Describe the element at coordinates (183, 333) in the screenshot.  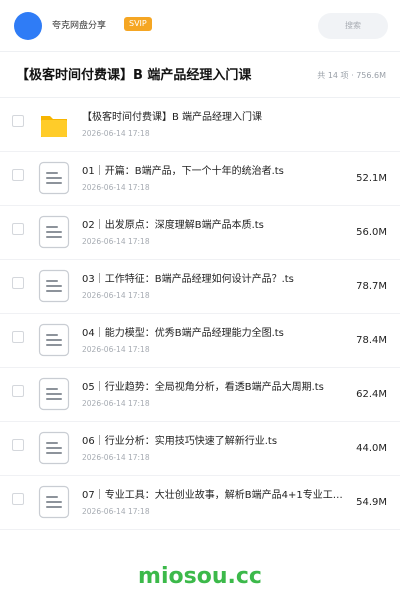
I see `file-name: 04｜能力模型：优秀B端产品经理能力全图.ts` at that location.